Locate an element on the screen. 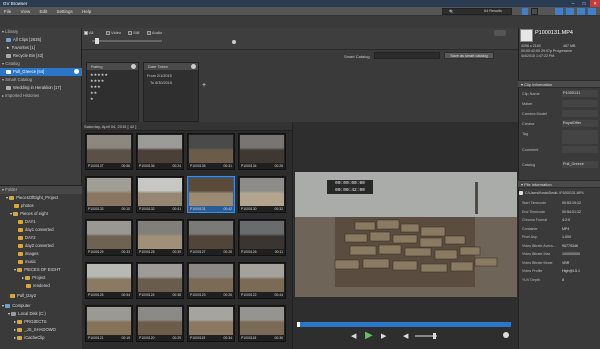 This screenshot has height=349, width=600. folder-day2: DAY2 is located at coordinates (41, 238).